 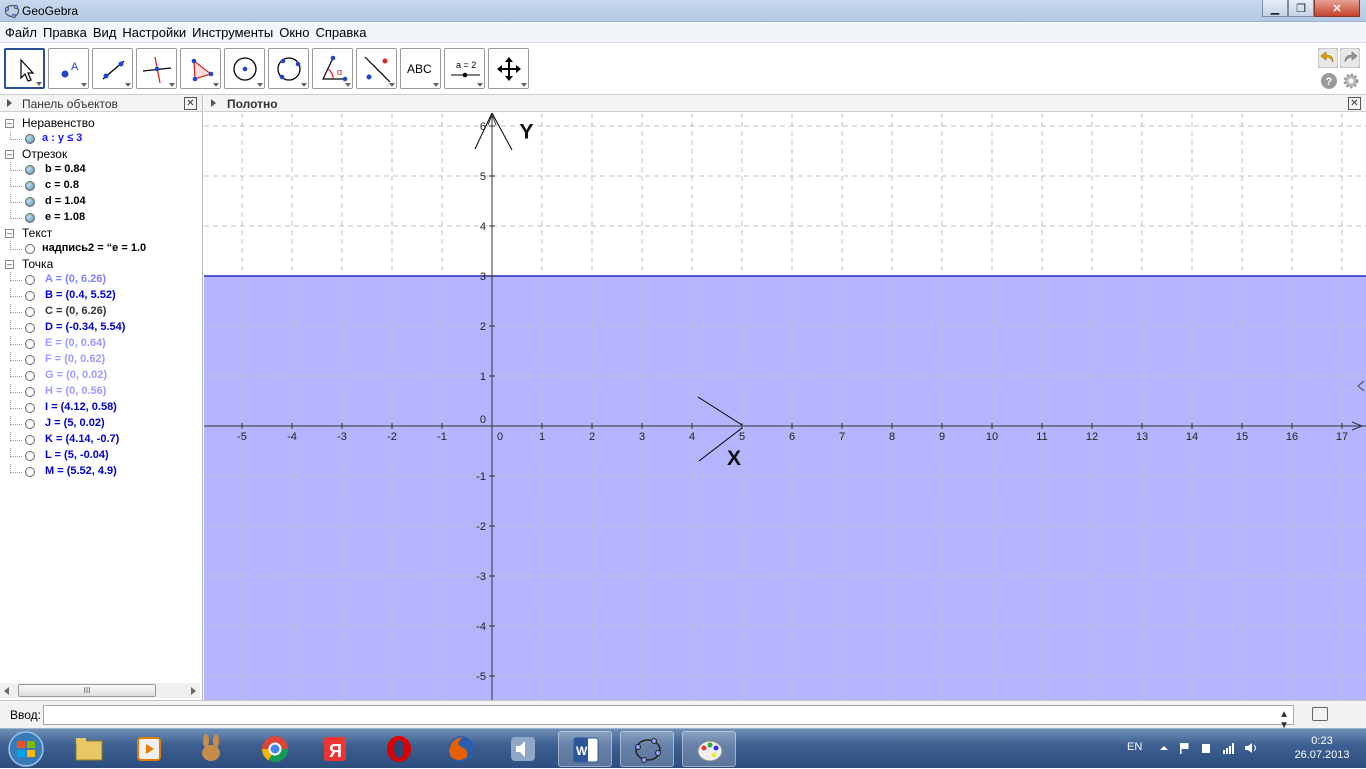 I want to click on algebra-item: e = 1.08, so click(x=100, y=218).